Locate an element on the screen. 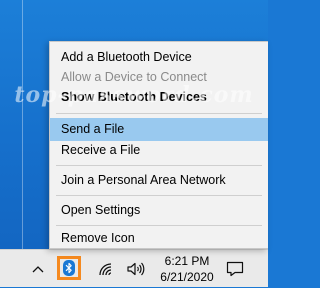  taskbar-clock: 6:21 PM 6/21/2020 is located at coordinates (187, 269).